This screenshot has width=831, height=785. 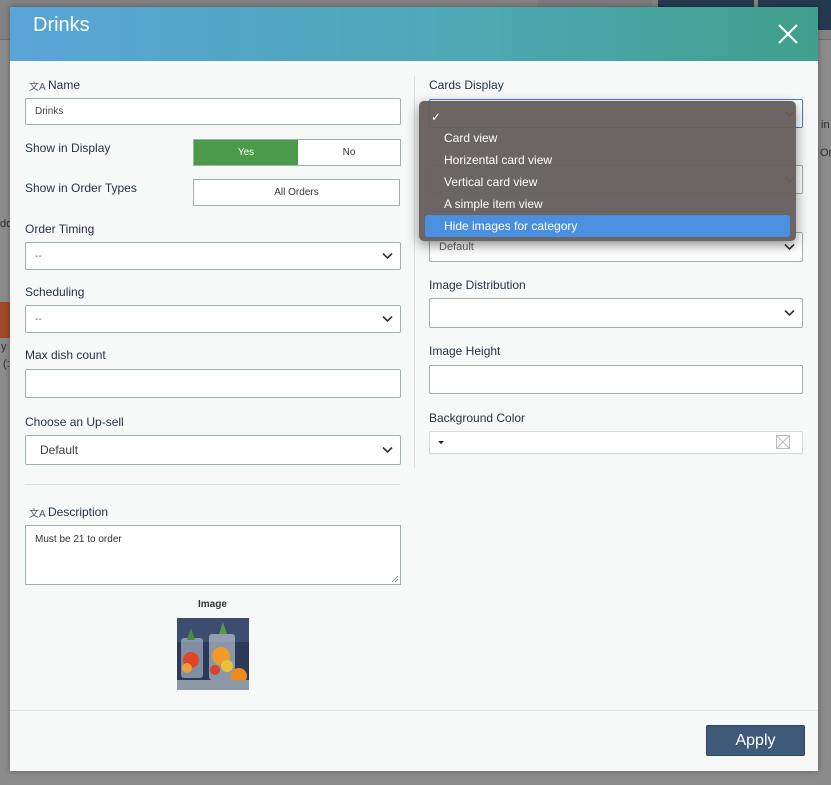 What do you see at coordinates (414, 34) in the screenshot?
I see `modal-header: Drinks` at bounding box center [414, 34].